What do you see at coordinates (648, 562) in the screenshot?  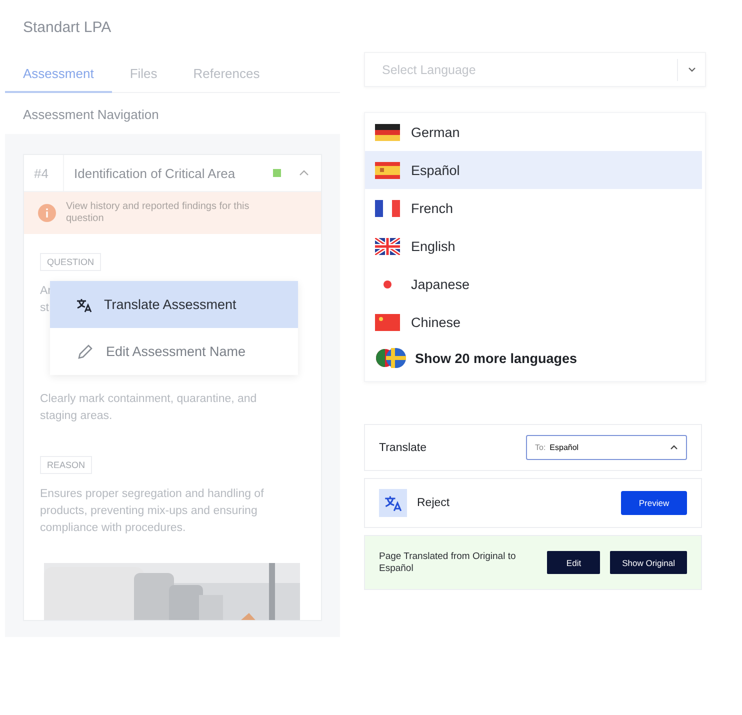 I see `banner-button: Show Original` at bounding box center [648, 562].